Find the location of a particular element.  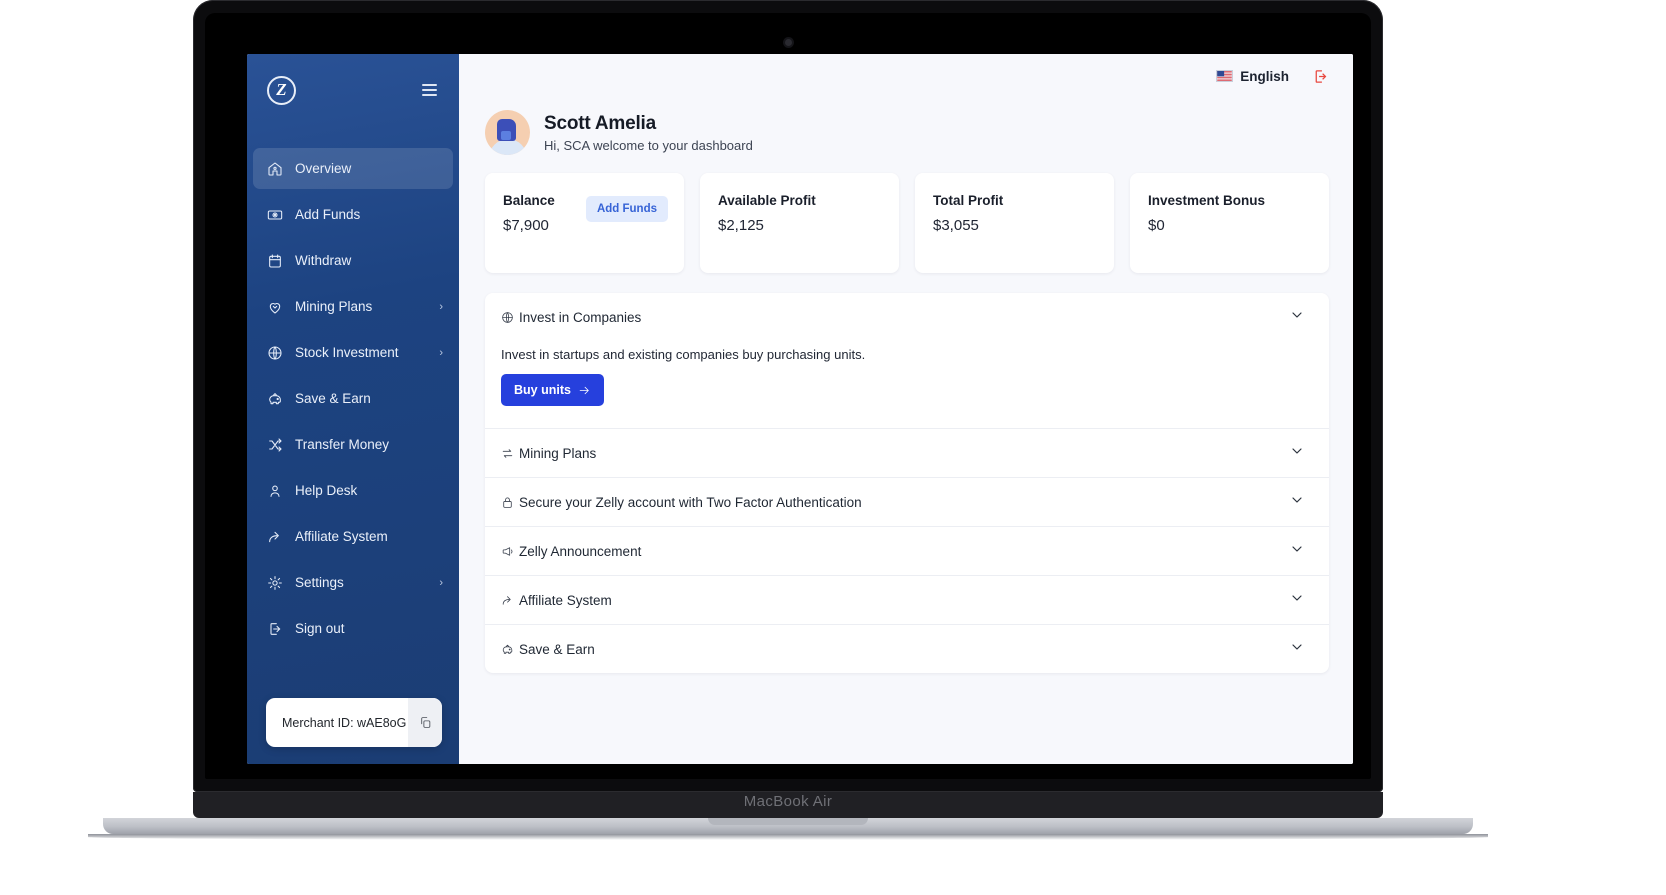

sidebar-item-label: Sign out is located at coordinates (320, 628).